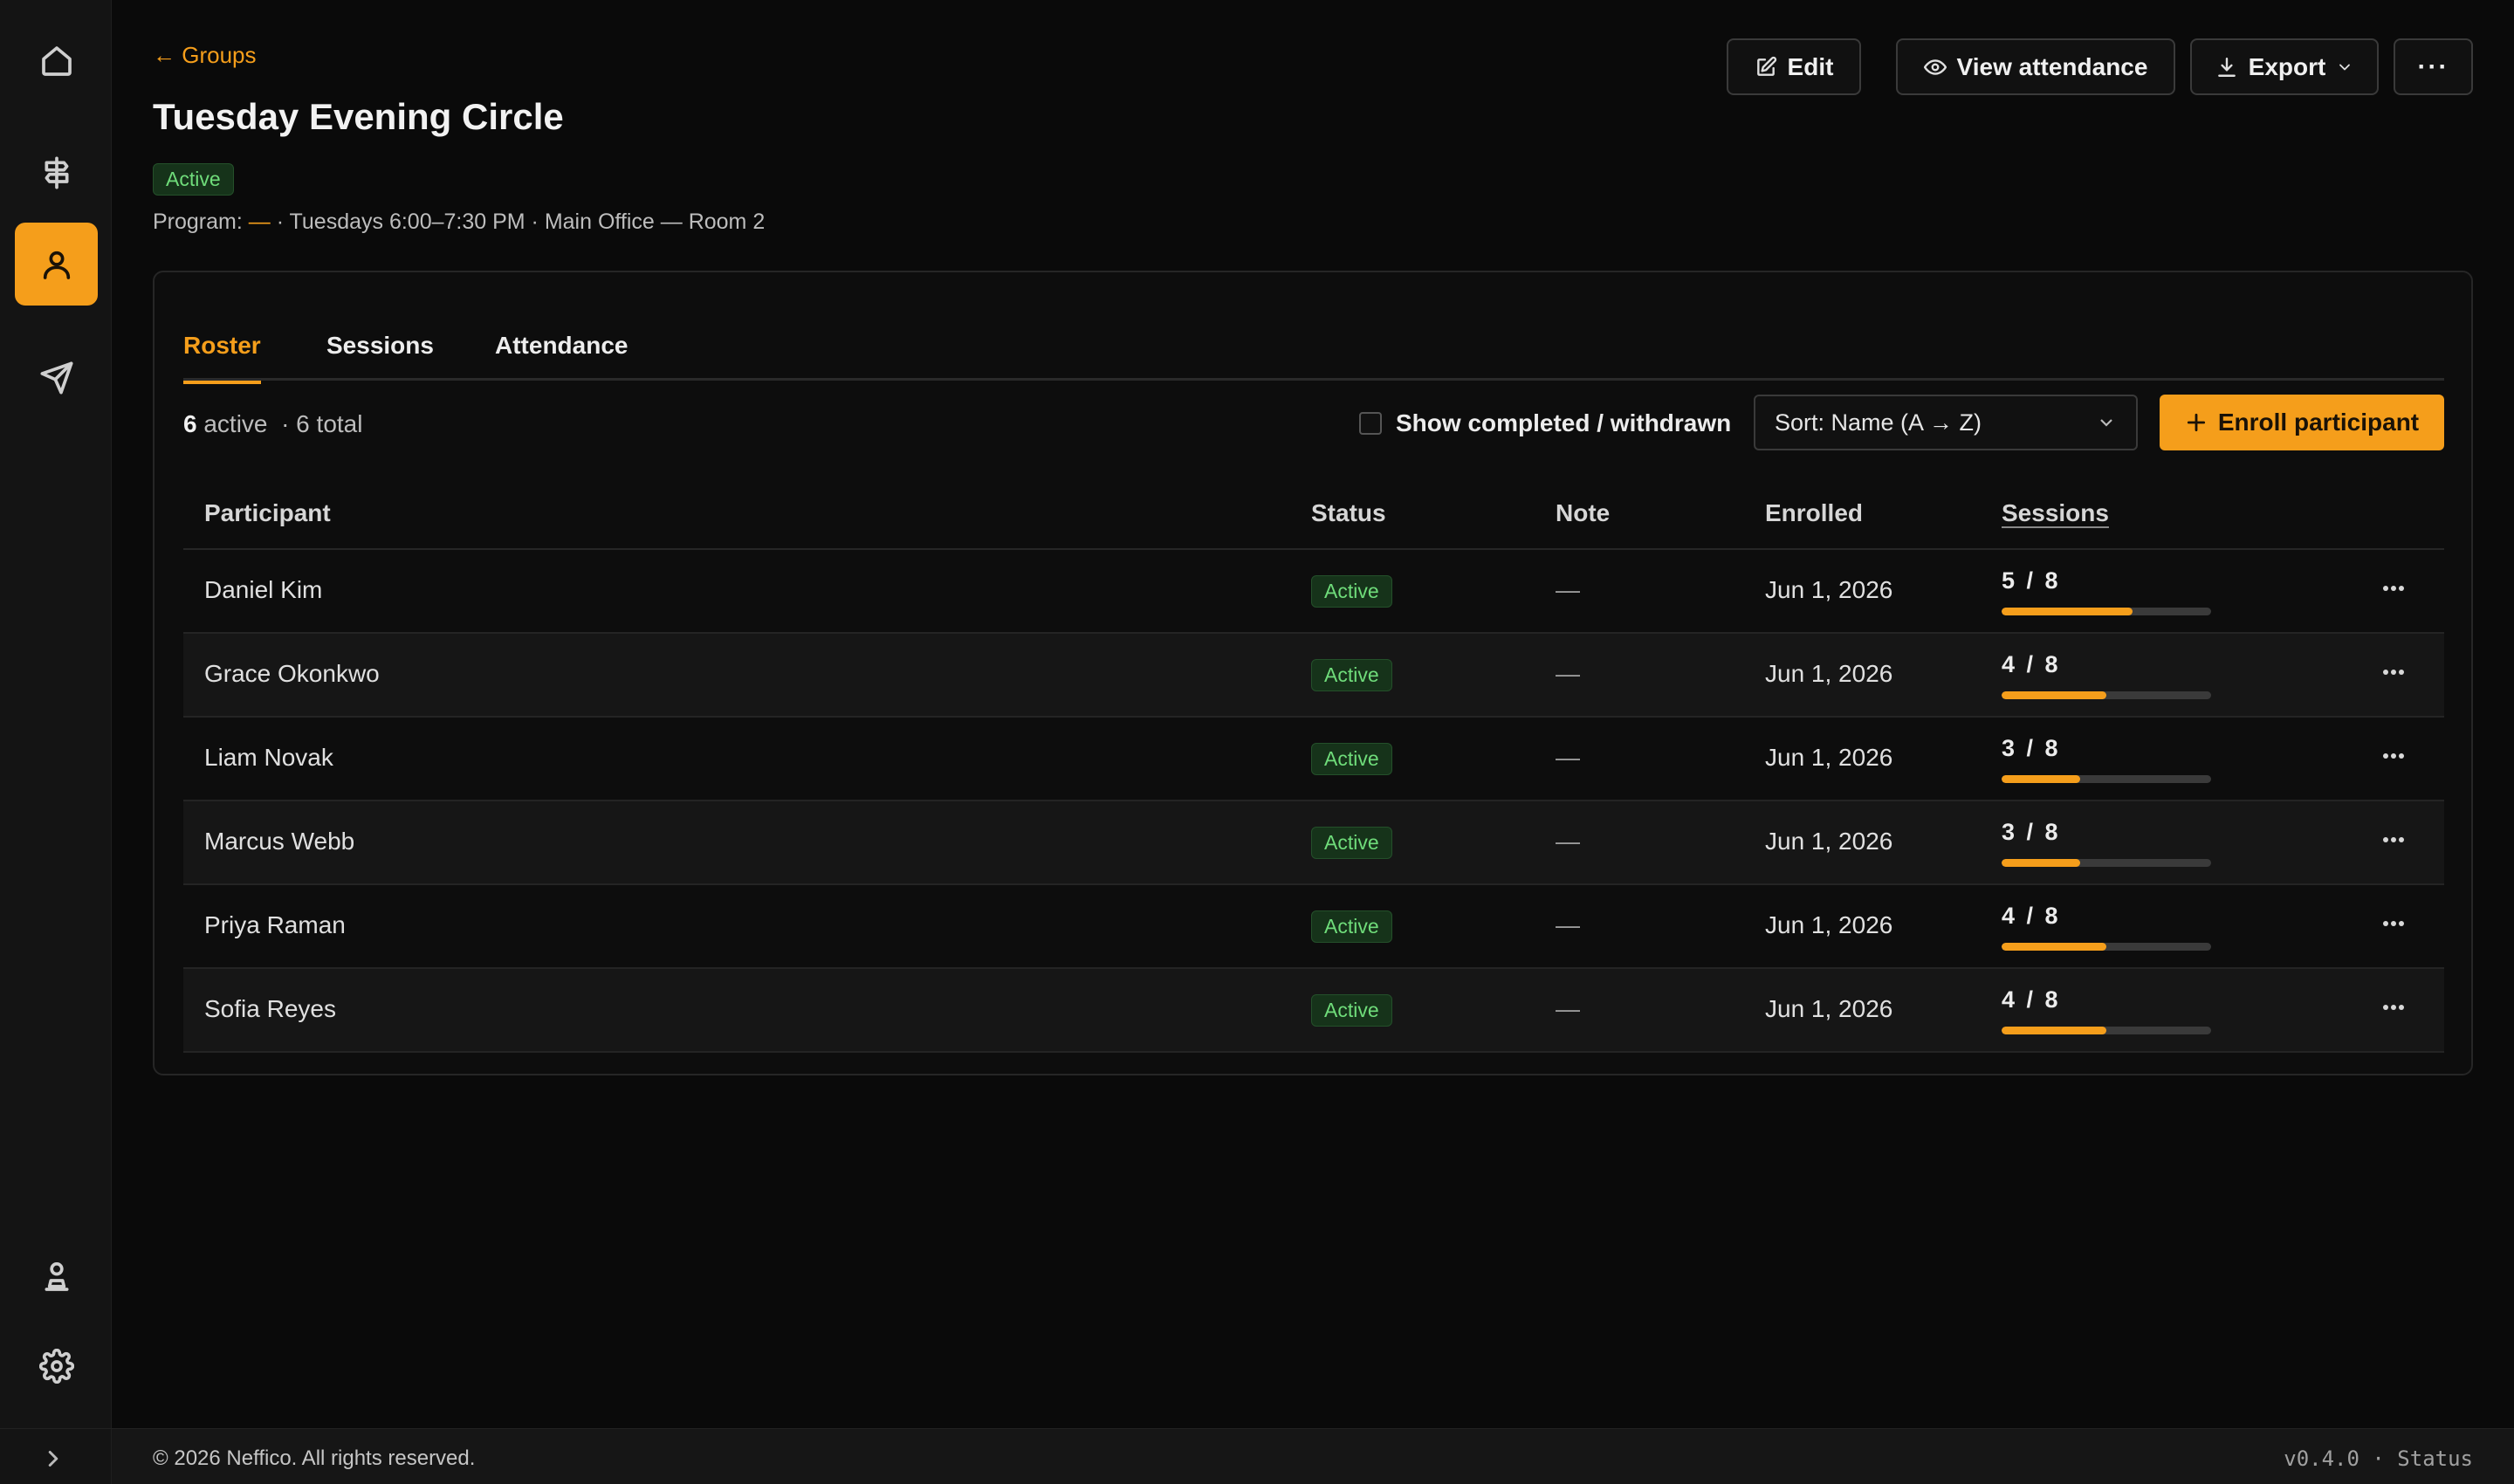 The width and height of the screenshot is (2514, 1484). What do you see at coordinates (222, 358) in the screenshot?
I see `tab-roster: Roster` at bounding box center [222, 358].